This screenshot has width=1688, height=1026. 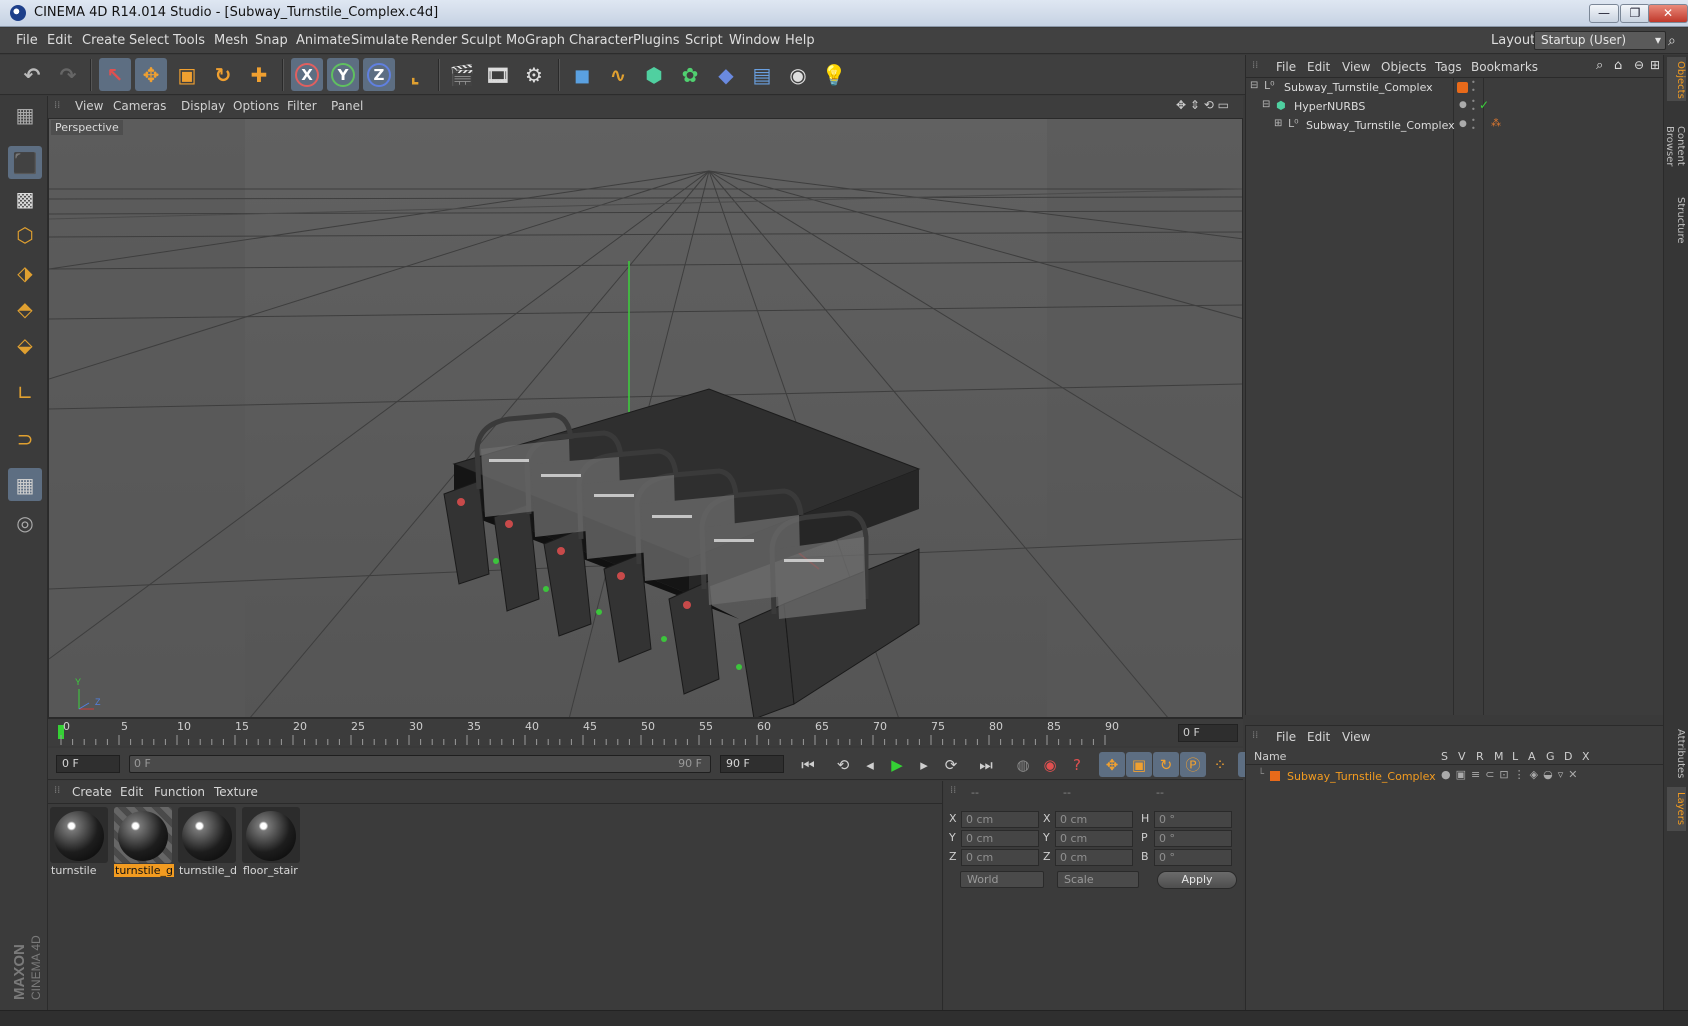 I want to click on close-button: ✕, so click(x=1668, y=13).